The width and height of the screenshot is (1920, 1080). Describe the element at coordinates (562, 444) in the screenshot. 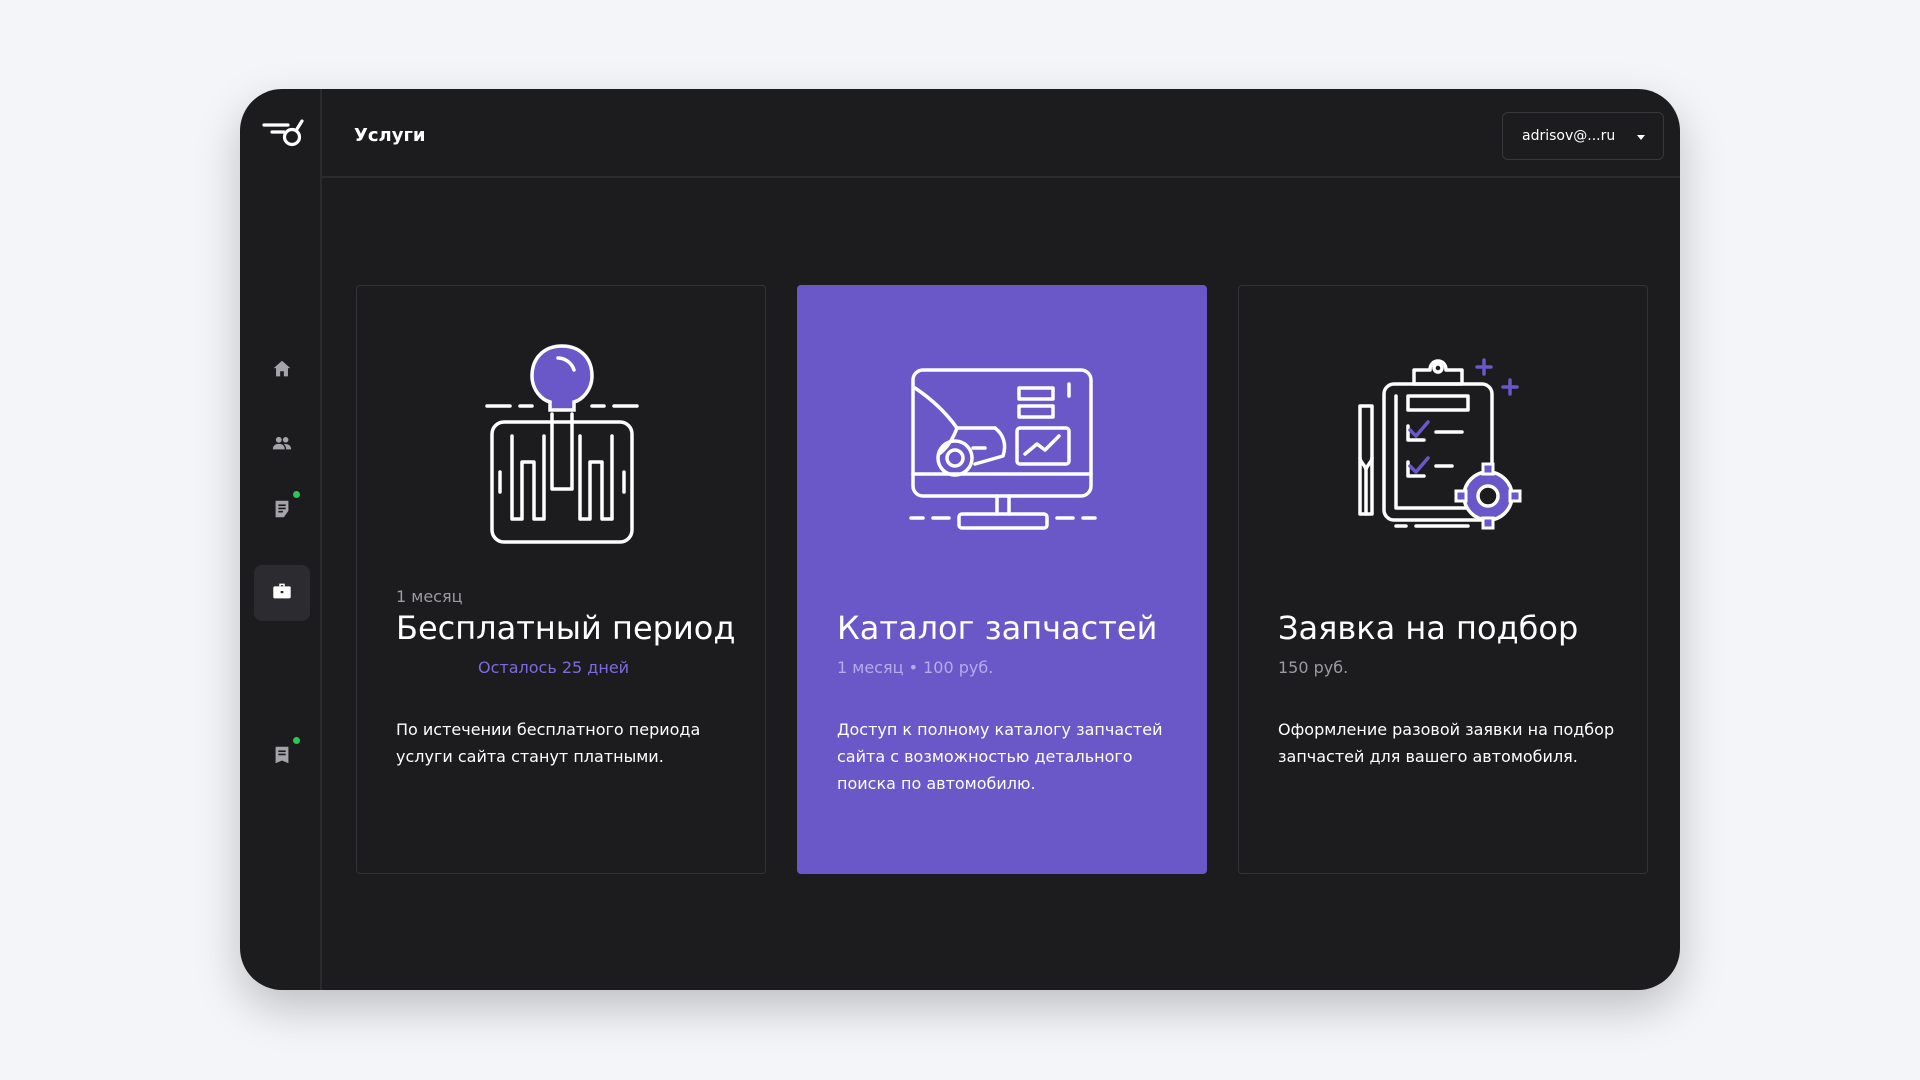

I see `gear-shifter-icon` at that location.